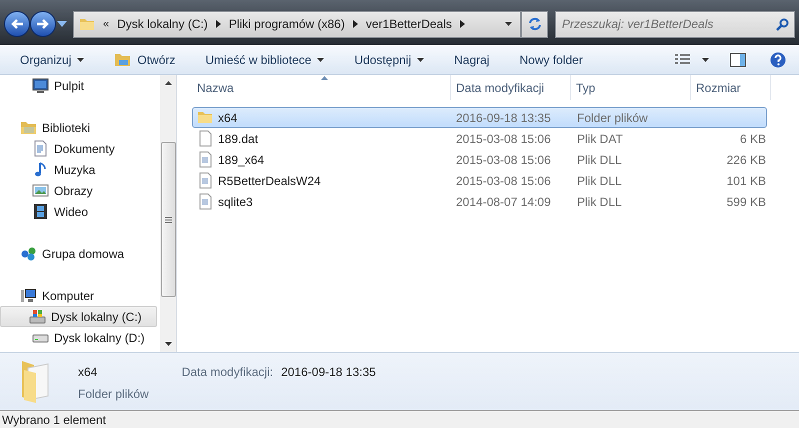 This screenshot has width=799, height=428. I want to click on grip-icon, so click(168, 219).